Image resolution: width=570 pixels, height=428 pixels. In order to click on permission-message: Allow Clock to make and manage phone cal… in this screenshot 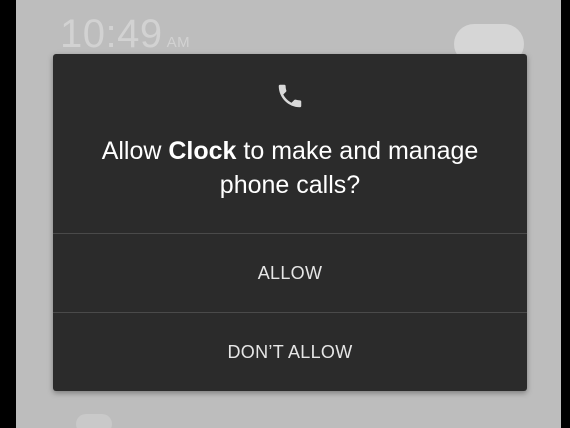, I will do `click(290, 168)`.